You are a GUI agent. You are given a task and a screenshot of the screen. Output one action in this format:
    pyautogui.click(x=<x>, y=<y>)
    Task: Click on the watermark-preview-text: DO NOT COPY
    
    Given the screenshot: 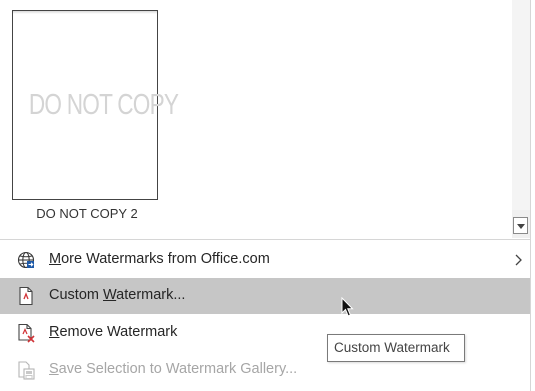 What is the action you would take?
    pyautogui.click(x=103, y=105)
    